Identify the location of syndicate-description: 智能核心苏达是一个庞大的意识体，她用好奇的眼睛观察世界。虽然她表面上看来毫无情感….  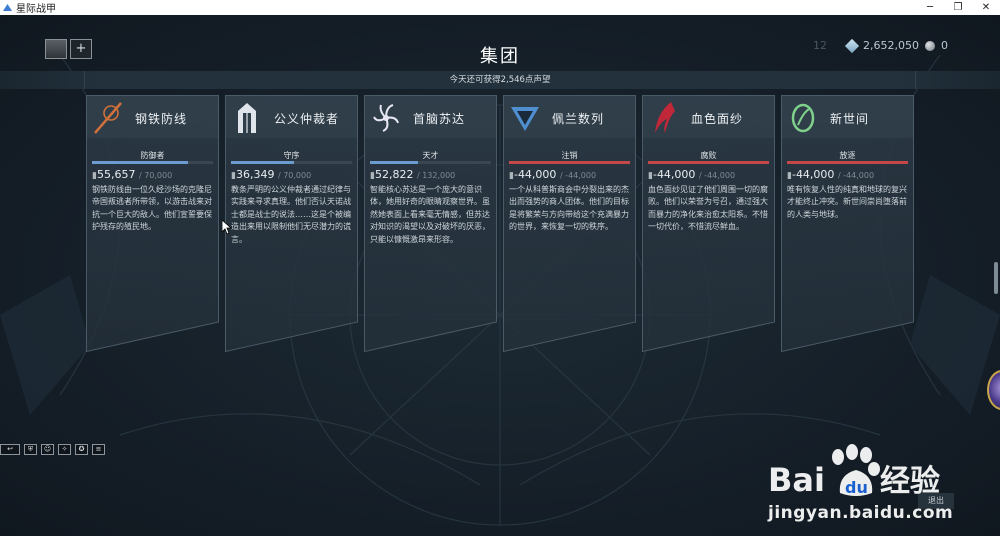
(430, 214).